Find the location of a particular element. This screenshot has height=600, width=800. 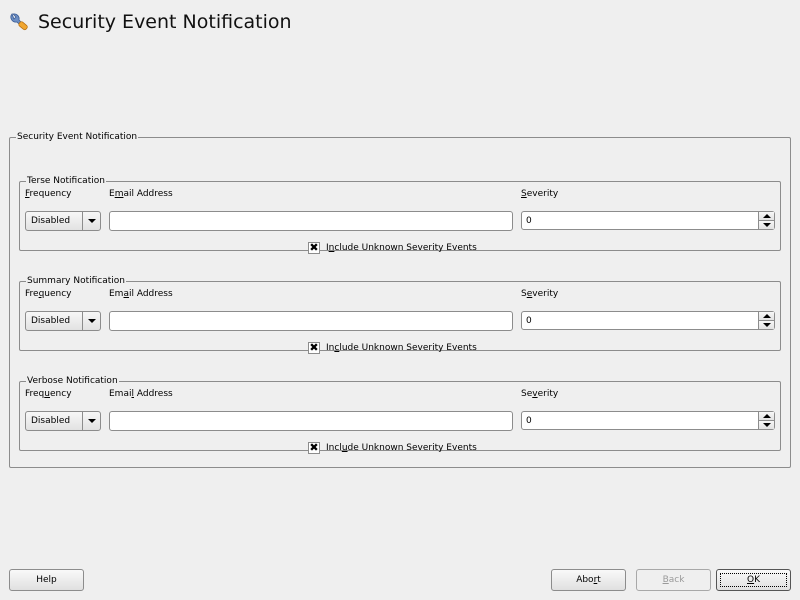

focus-ring is located at coordinates (753, 580).